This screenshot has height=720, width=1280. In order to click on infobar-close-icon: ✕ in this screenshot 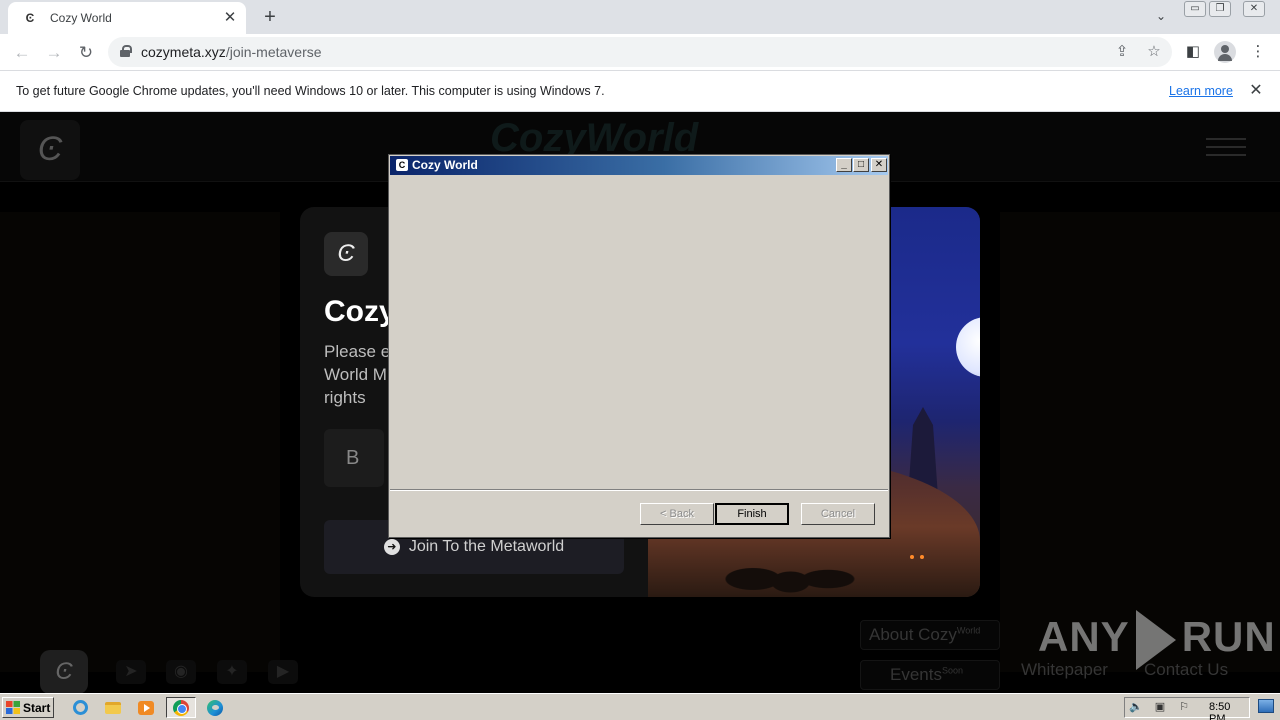, I will do `click(1256, 91)`.